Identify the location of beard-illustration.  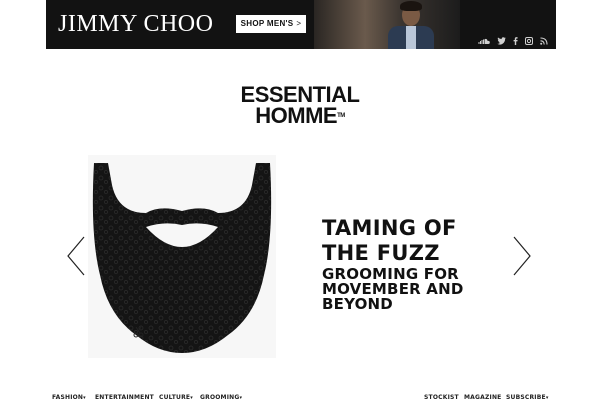
(182, 258).